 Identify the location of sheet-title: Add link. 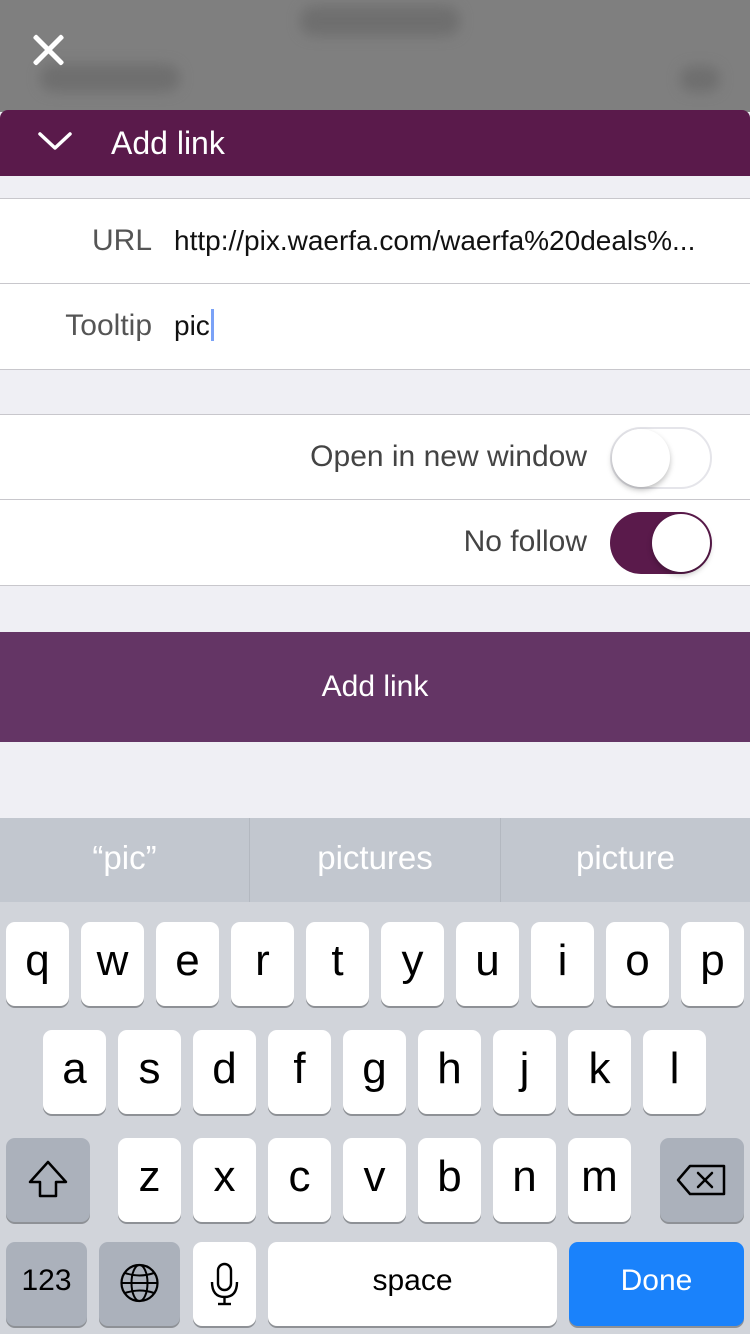
(168, 143).